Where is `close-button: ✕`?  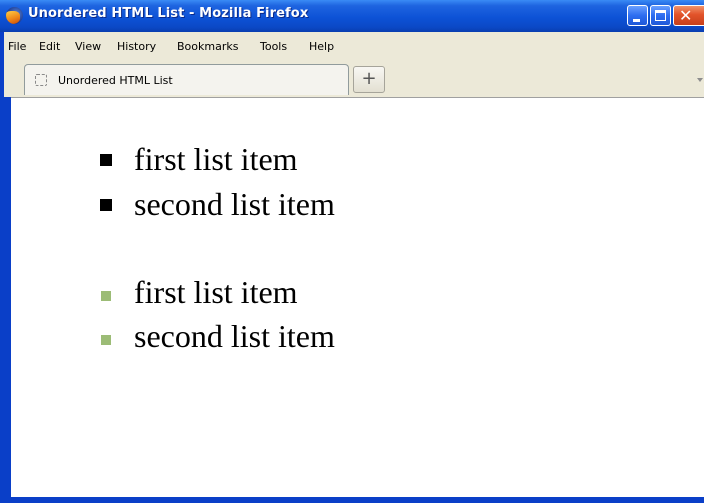 close-button: ✕ is located at coordinates (688, 15).